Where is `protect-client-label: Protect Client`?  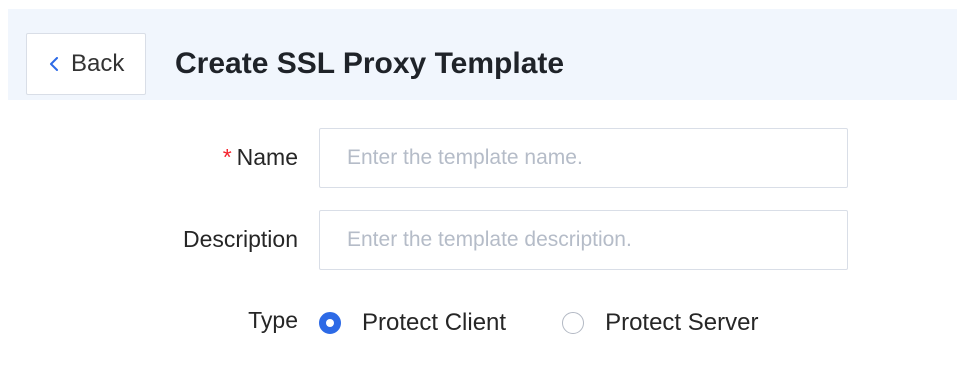 protect-client-label: Protect Client is located at coordinates (434, 322).